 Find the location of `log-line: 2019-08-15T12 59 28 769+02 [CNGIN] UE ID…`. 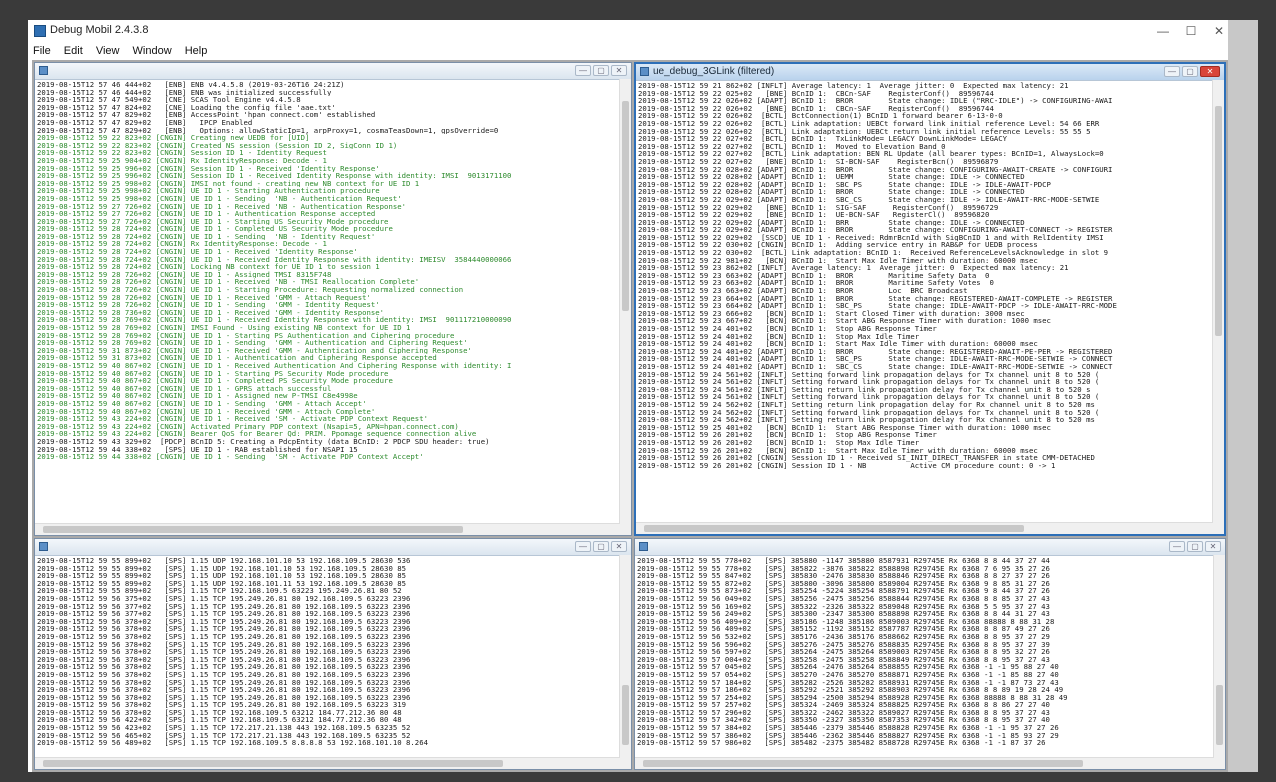

log-line: 2019-08-15T12 59 28 769+02 [CNGIN] UE ID… is located at coordinates (274, 320).